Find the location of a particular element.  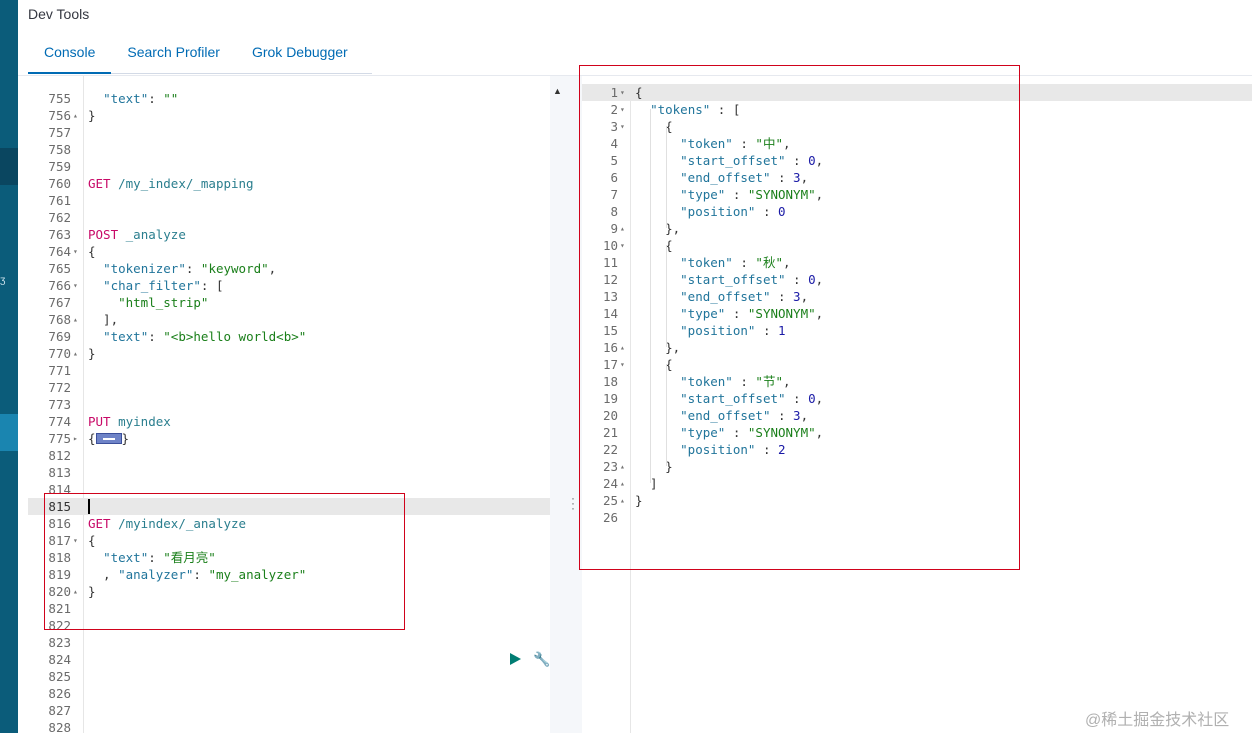

code-line: 823 is located at coordinates (289, 642).